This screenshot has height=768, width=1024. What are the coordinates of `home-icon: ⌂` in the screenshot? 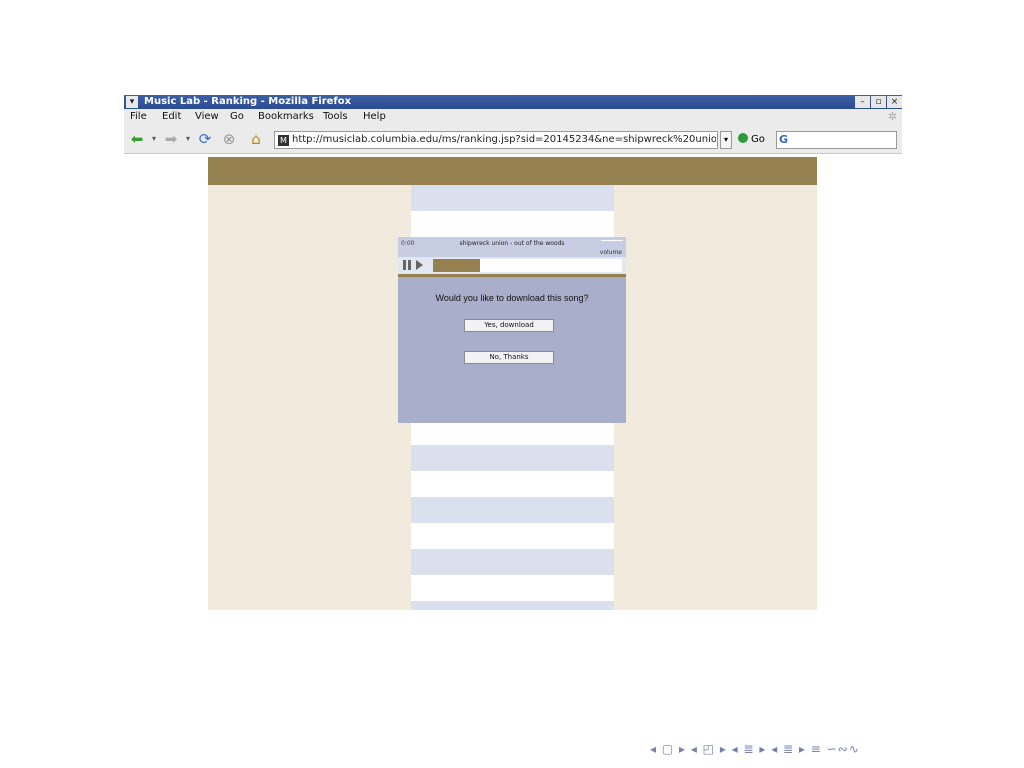 It's located at (256, 139).